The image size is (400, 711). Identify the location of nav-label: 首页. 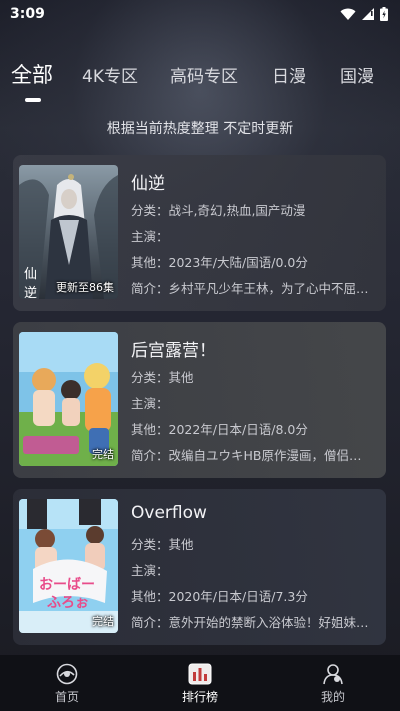
(66, 697).